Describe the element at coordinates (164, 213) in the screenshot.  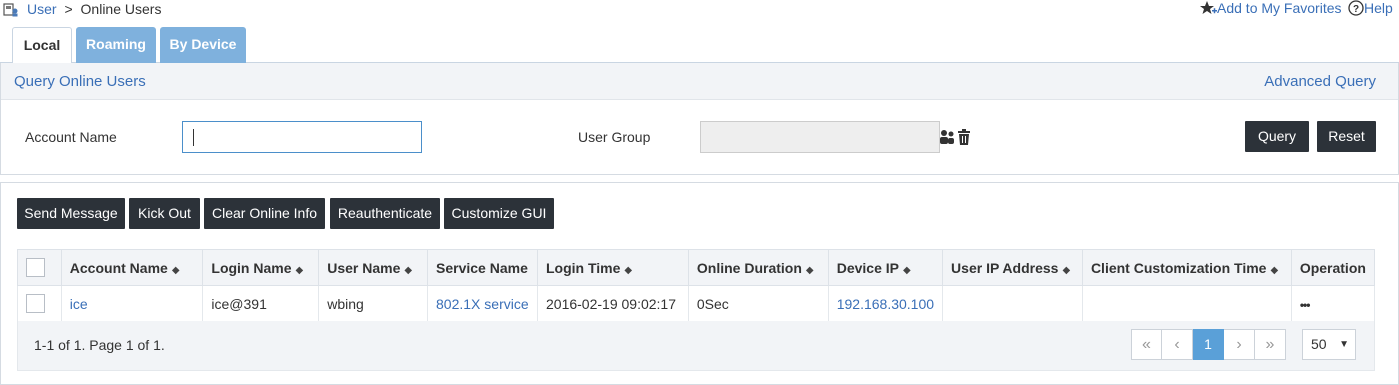
I see `kick-out-button: Kick Out` at that location.